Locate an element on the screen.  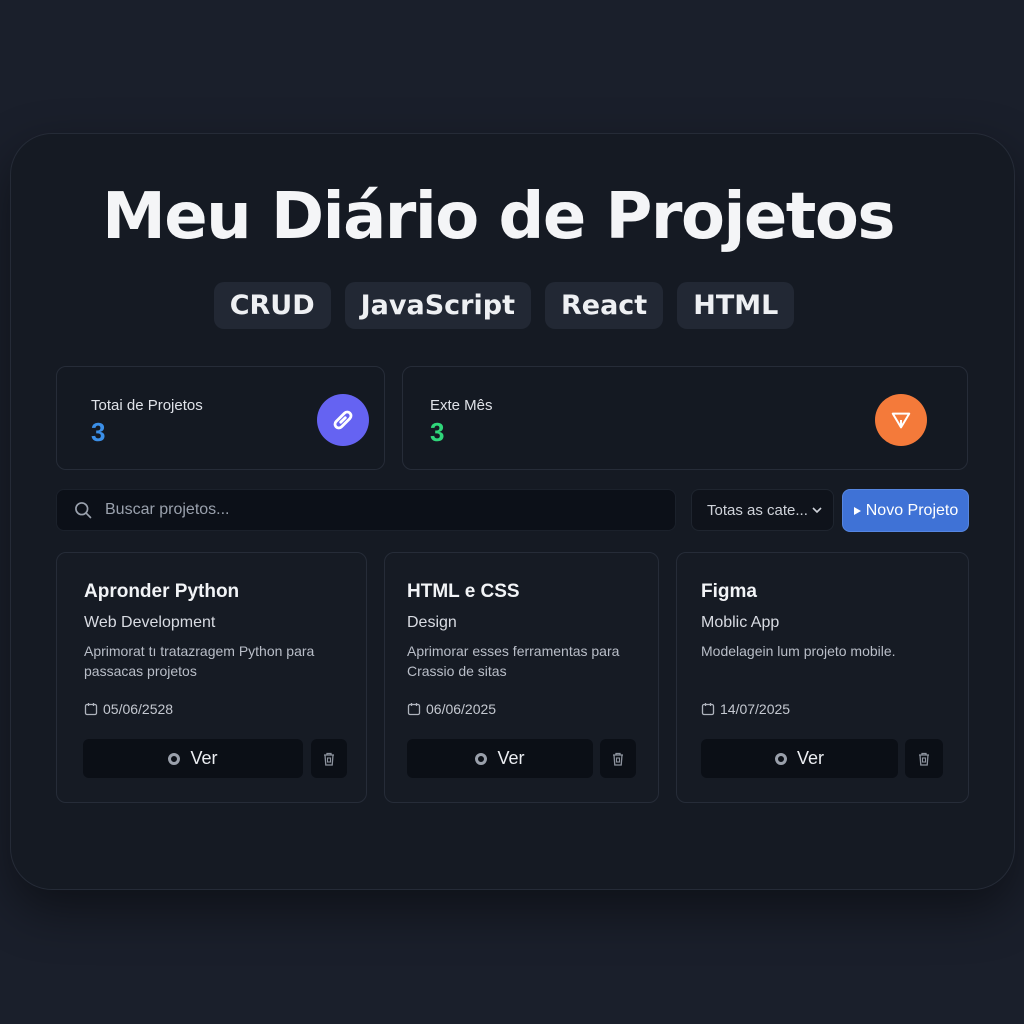
page-title: Meu Diário de Projetos is located at coordinates (498, 217).